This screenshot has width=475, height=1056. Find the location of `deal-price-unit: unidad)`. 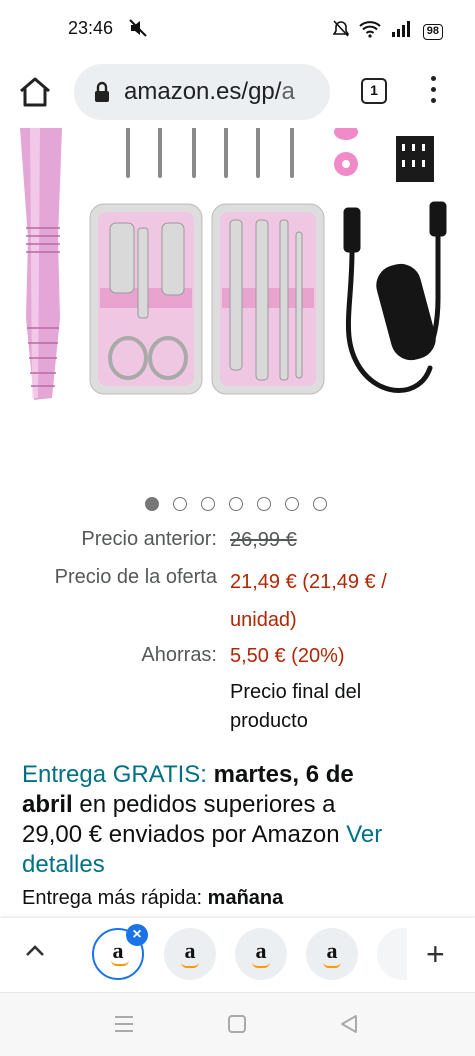

deal-price-unit: unidad) is located at coordinates (263, 620).